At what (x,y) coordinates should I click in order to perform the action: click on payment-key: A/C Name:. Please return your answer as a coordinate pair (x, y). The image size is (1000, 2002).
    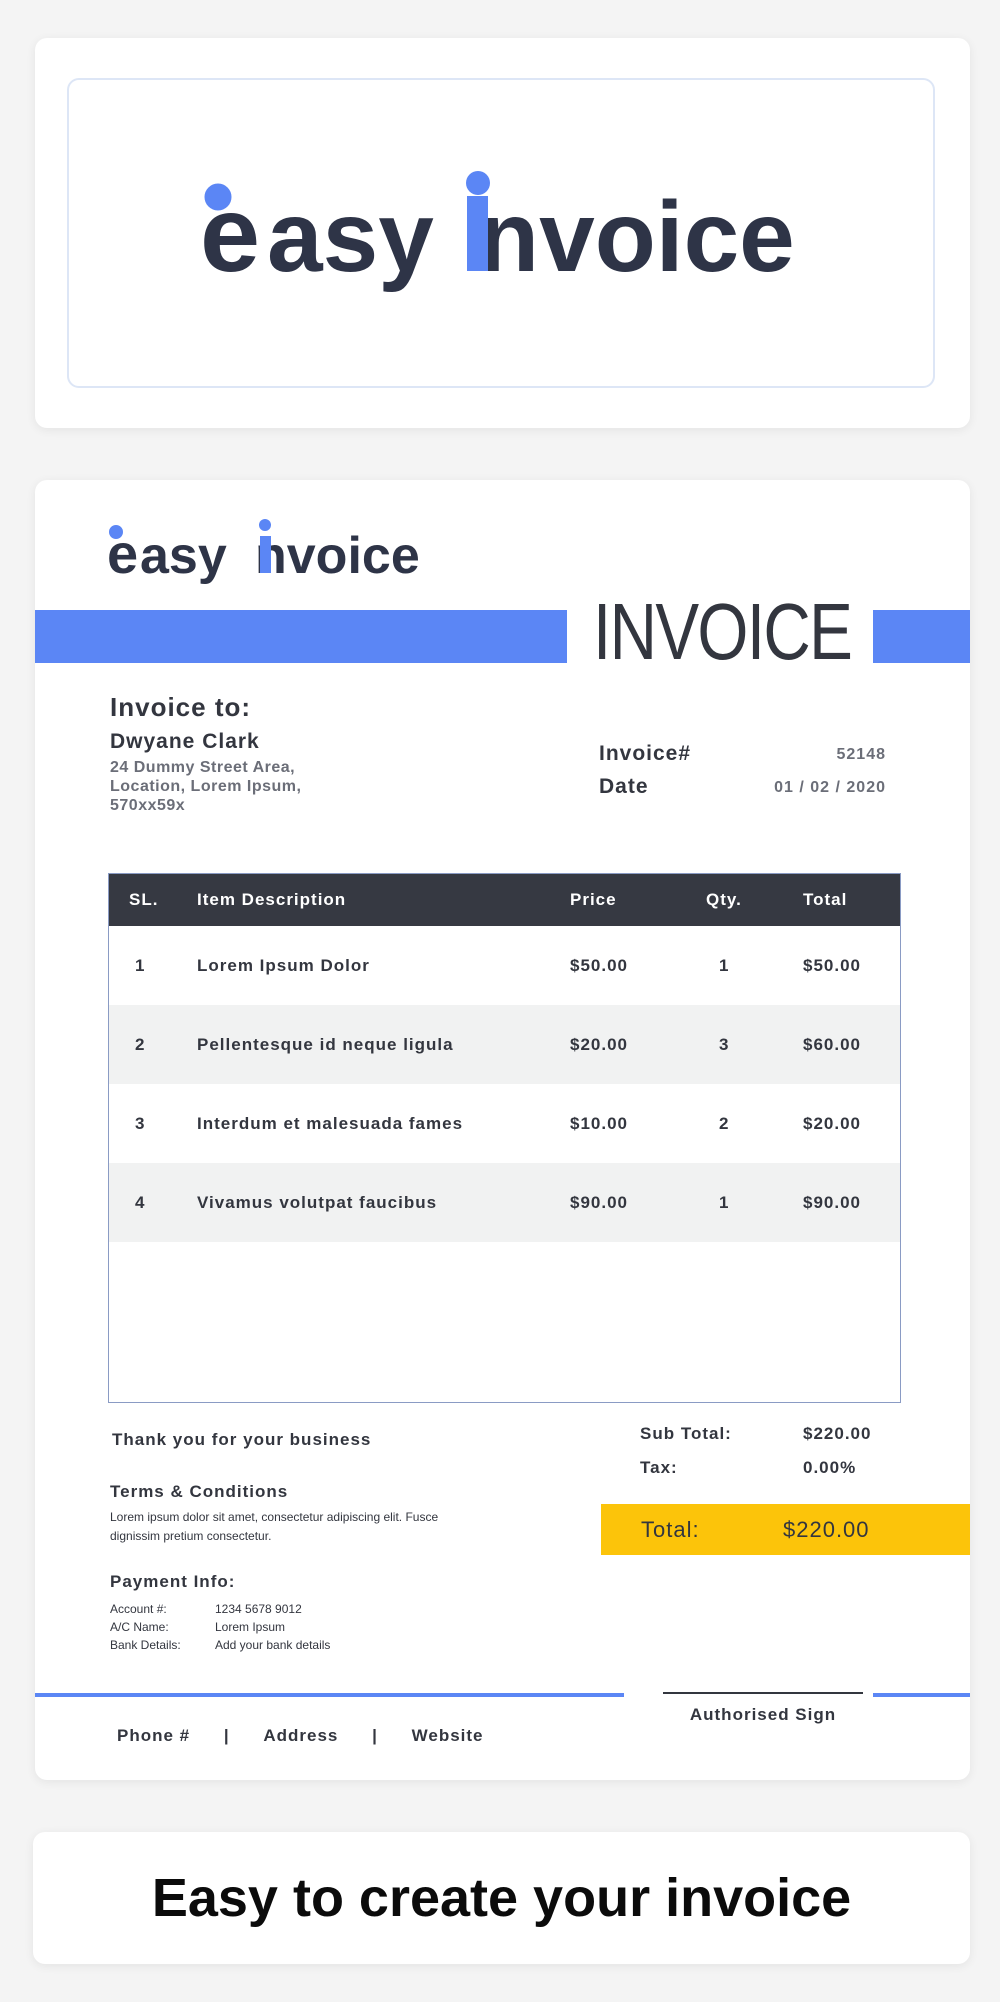
    Looking at the image, I should click on (139, 1627).